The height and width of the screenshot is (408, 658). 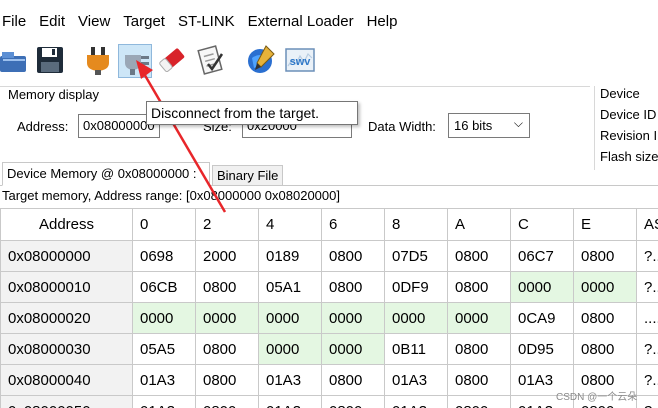 I want to click on column-header-address: Address, so click(x=66, y=224).